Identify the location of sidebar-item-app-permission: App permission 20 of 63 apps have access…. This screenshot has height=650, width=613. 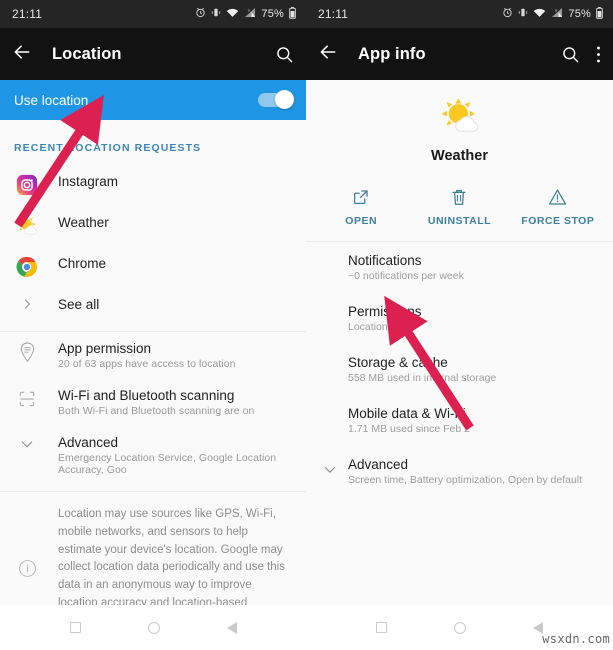
(153, 355).